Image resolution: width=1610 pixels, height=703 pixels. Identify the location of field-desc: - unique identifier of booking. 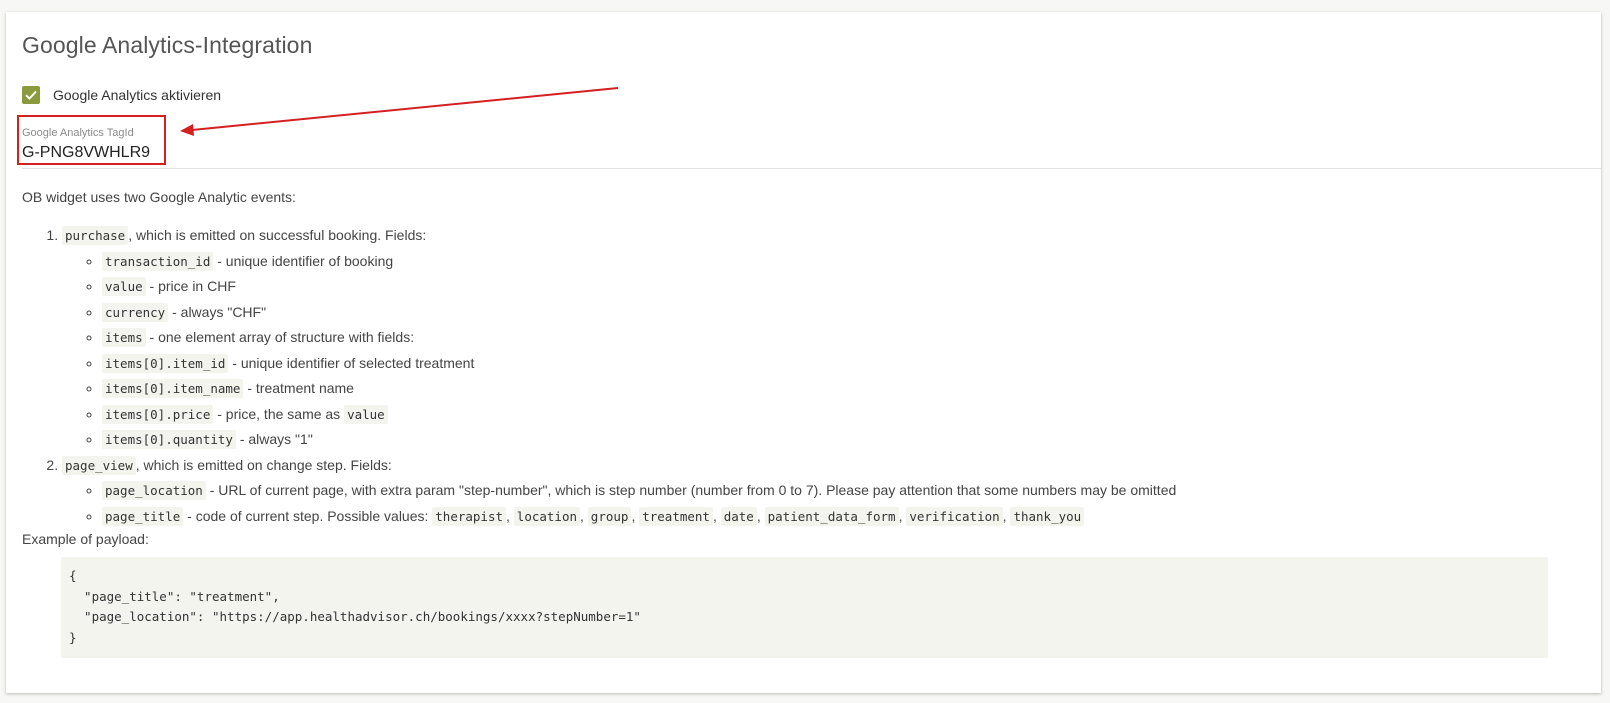
(303, 260).